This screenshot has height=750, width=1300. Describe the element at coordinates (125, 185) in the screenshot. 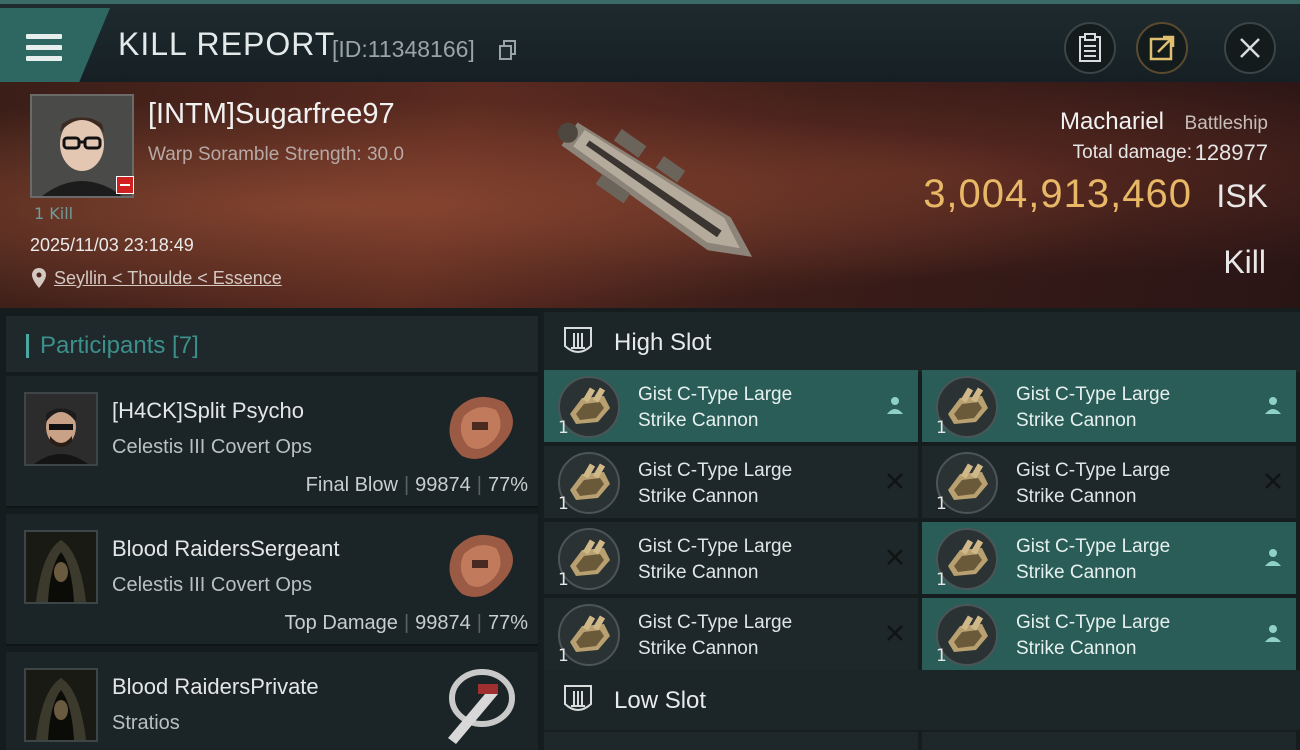

I see `standing-badge` at that location.